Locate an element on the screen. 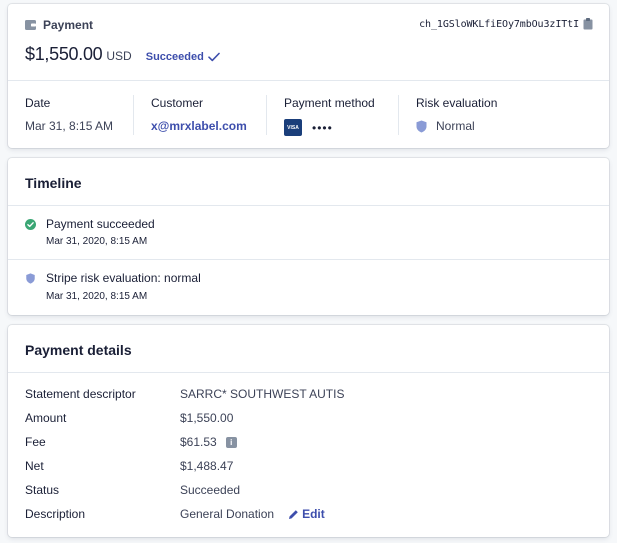 The height and width of the screenshot is (543, 617). meta-payment-method-label: Payment method is located at coordinates (329, 103).